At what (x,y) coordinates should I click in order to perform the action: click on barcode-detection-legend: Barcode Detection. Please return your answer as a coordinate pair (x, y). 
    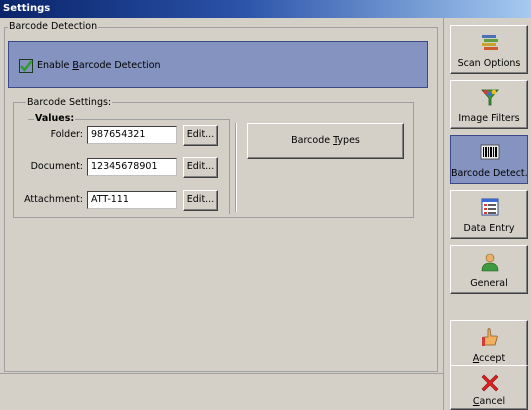
    Looking at the image, I should click on (53, 26).